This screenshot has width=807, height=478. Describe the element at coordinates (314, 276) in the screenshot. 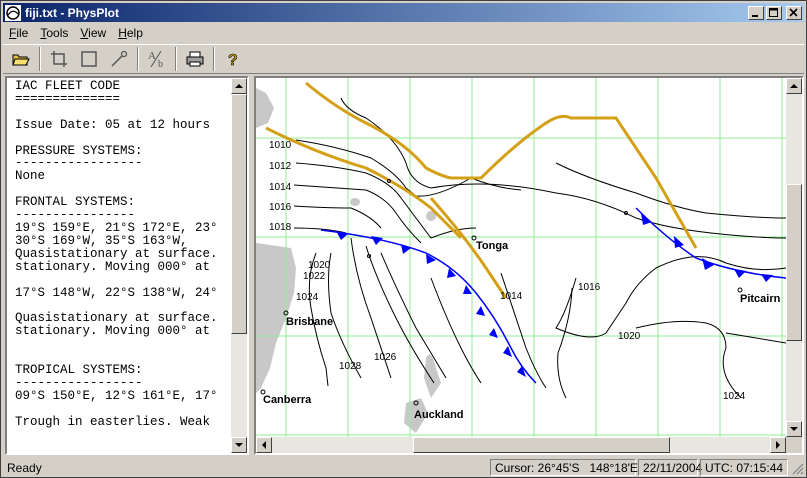

I see `isobar-label-1022: 1022` at that location.